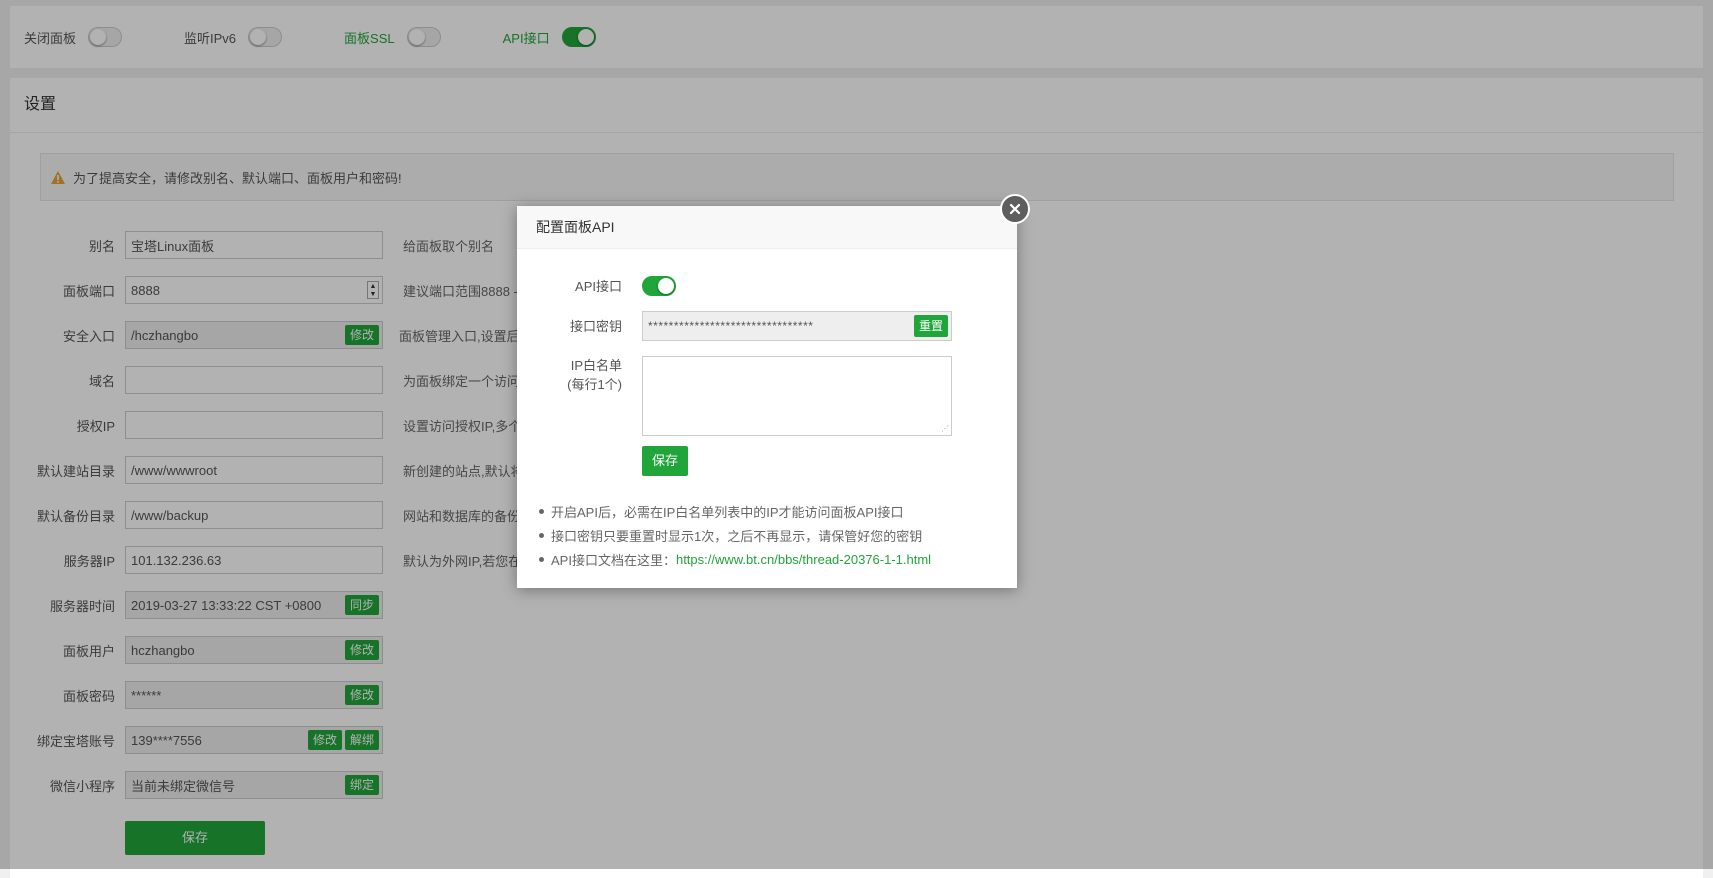  I want to click on whitelist-label: IP白名单 (每行1个), so click(594, 375).